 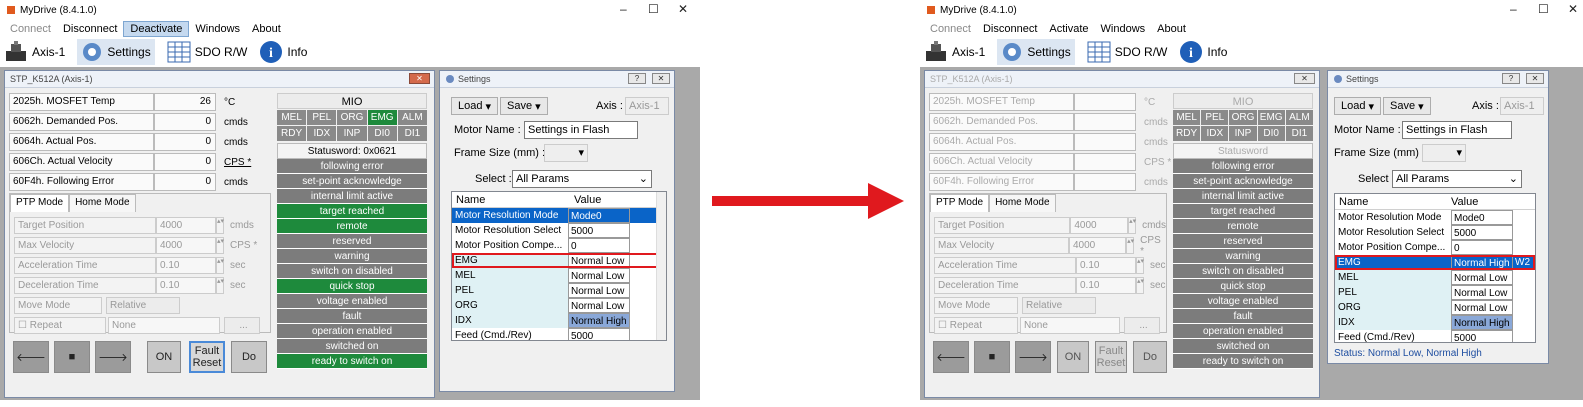 I want to click on grid-row: Motor Resolution Select 5000, so click(x=559, y=230).